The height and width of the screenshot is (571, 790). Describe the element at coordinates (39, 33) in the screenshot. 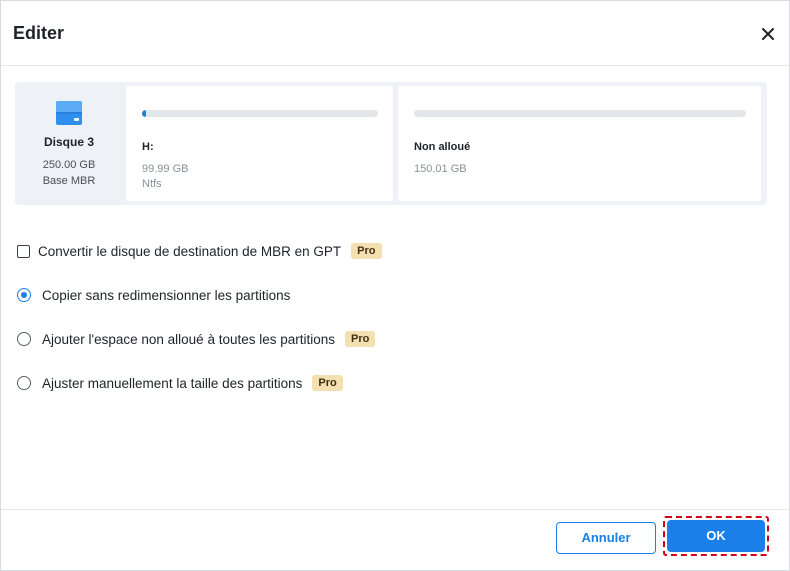

I see `dialog-title: Editer` at that location.